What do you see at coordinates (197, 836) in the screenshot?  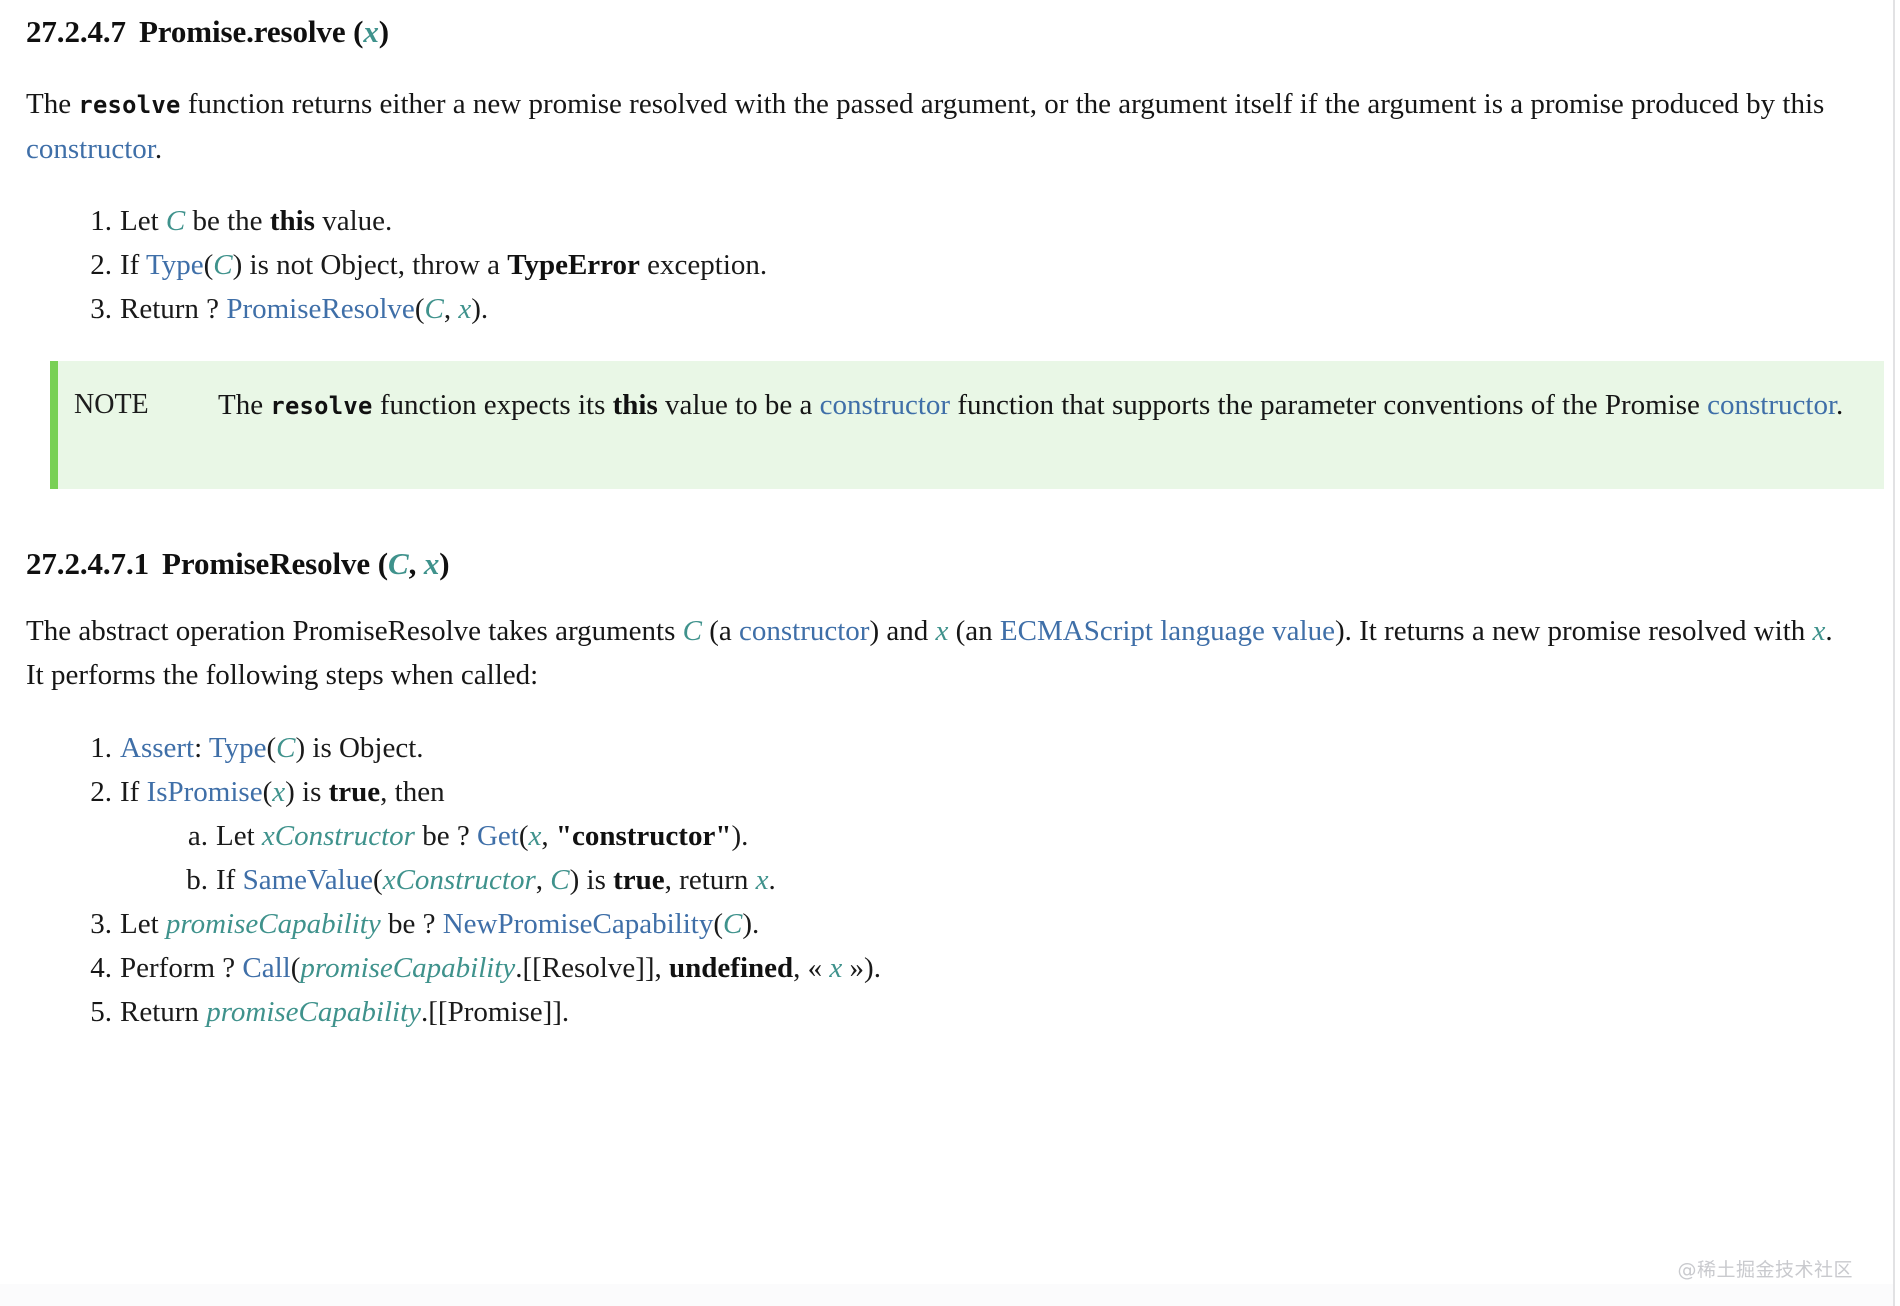 I see `step-marker: a.` at bounding box center [197, 836].